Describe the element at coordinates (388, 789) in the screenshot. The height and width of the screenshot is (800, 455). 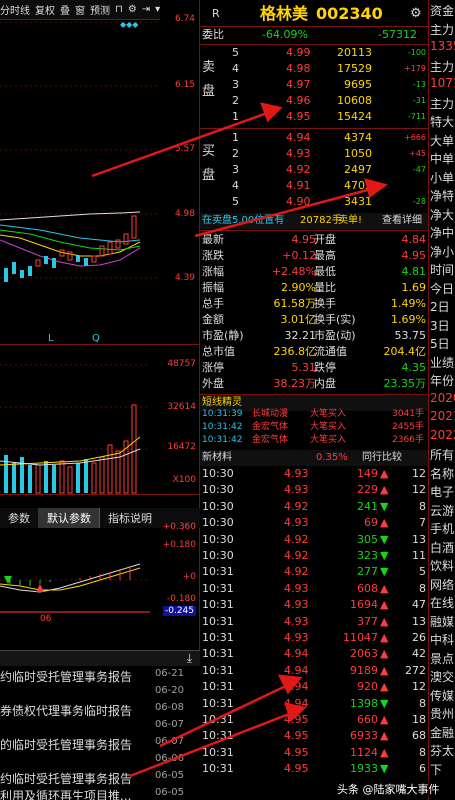
I see `watermark: 头条 @陆家嘴大事件` at that location.